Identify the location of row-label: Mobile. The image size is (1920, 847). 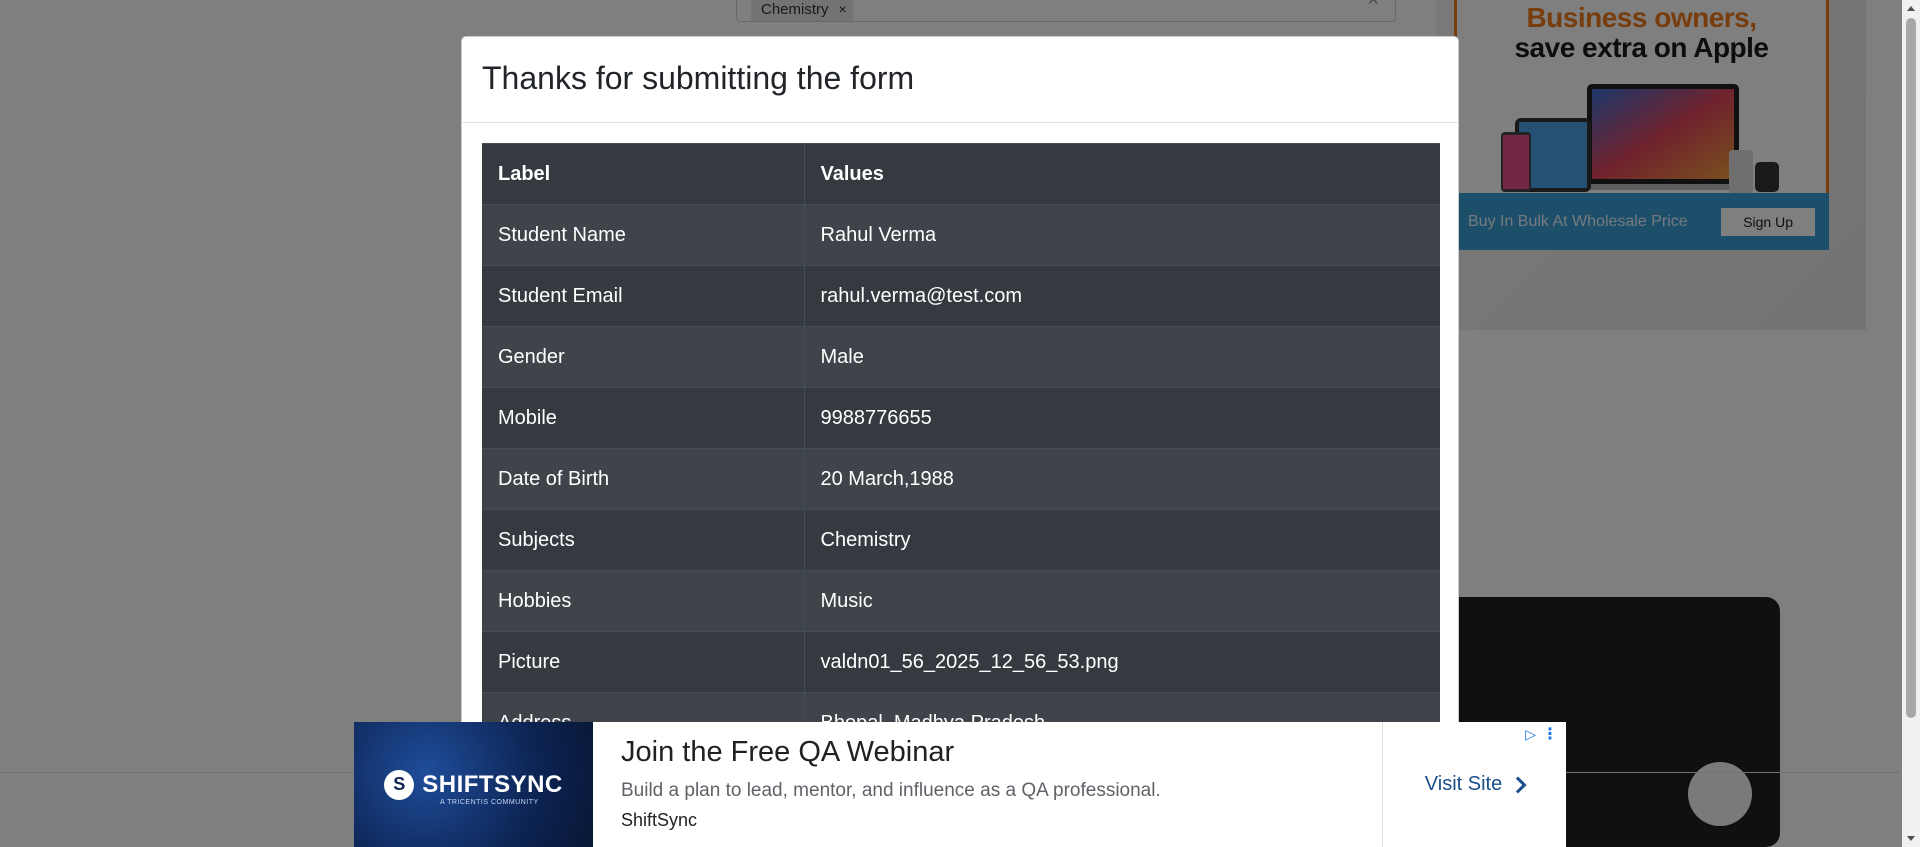
(643, 418).